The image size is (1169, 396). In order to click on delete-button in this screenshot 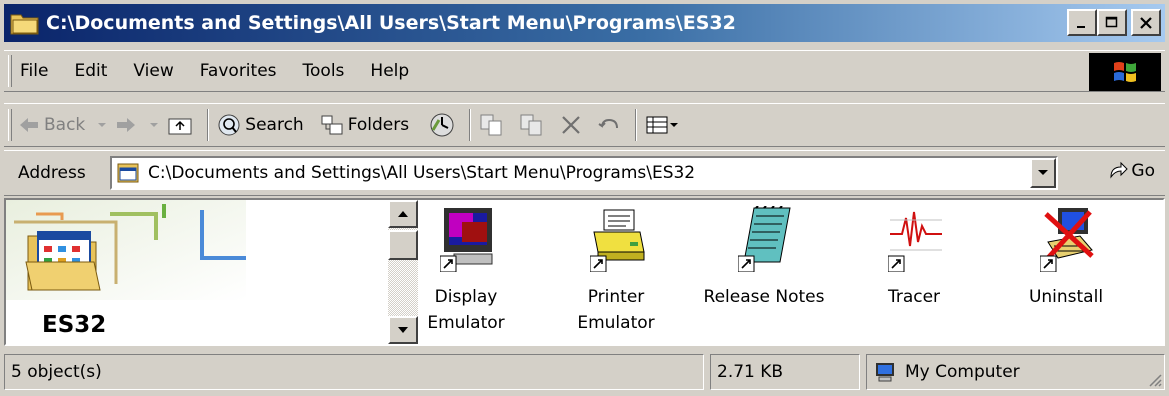, I will do `click(571, 125)`.